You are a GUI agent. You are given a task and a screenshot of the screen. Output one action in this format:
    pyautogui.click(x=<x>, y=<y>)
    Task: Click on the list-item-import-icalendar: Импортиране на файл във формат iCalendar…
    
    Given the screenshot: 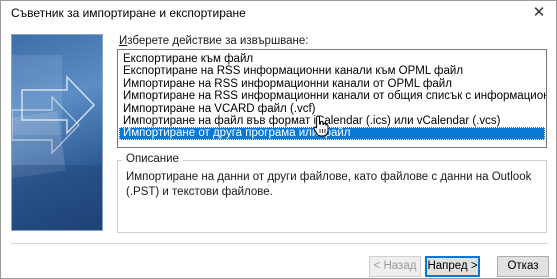 What is the action you would take?
    pyautogui.click(x=332, y=121)
    